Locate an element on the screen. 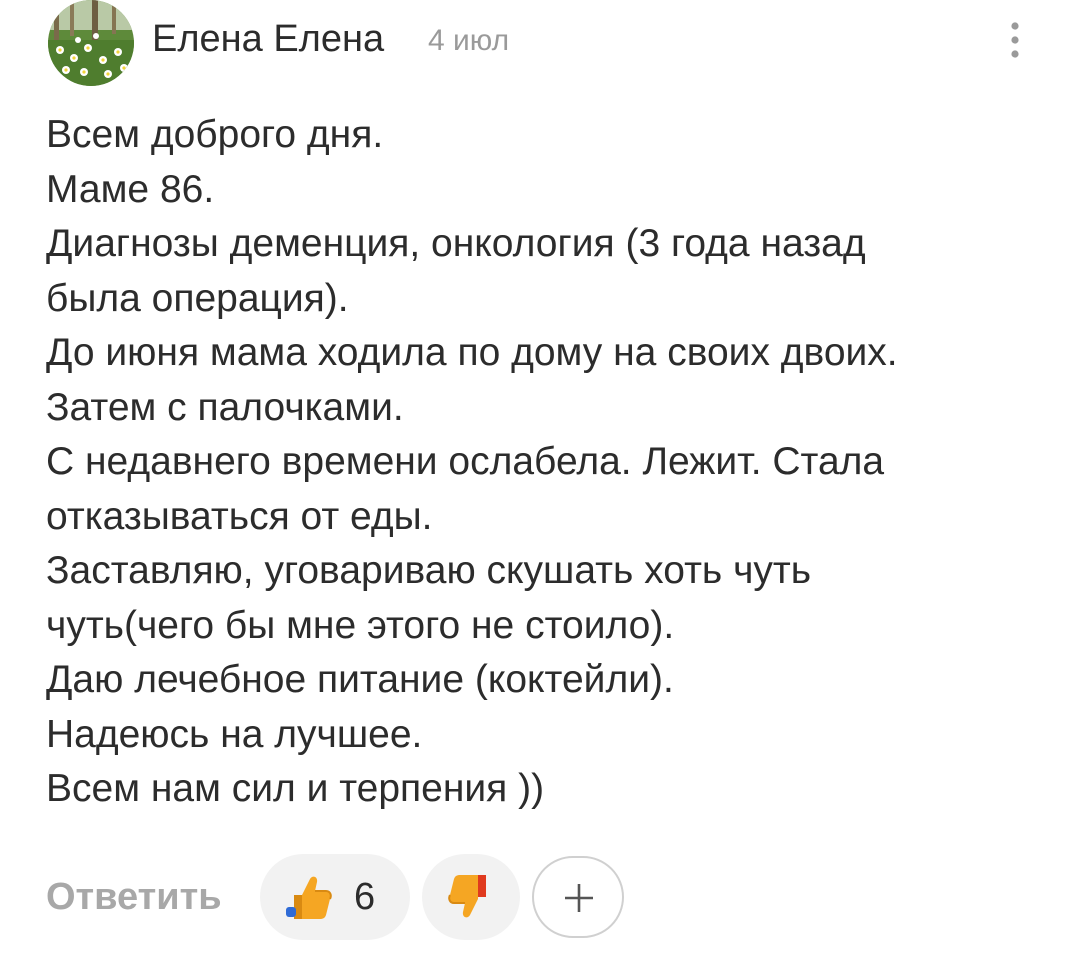  more-vertical-icon is located at coordinates (1015, 40).